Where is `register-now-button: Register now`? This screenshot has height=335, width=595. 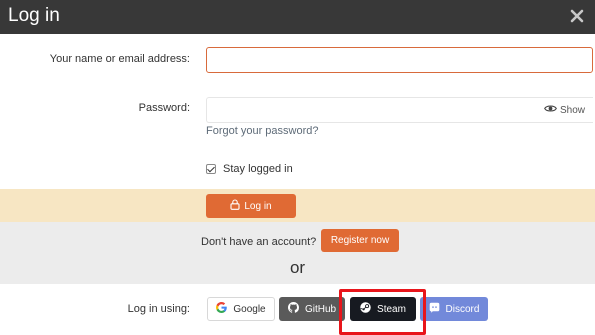 register-now-button: Register now is located at coordinates (360, 240).